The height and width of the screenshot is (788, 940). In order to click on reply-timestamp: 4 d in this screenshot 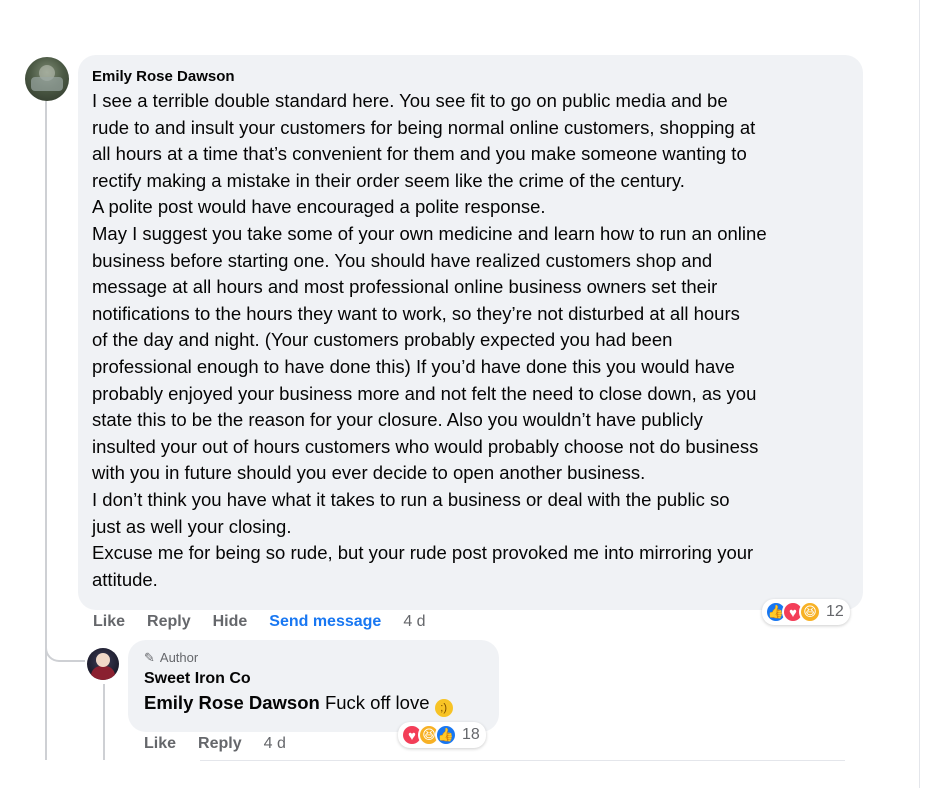, I will do `click(275, 744)`.